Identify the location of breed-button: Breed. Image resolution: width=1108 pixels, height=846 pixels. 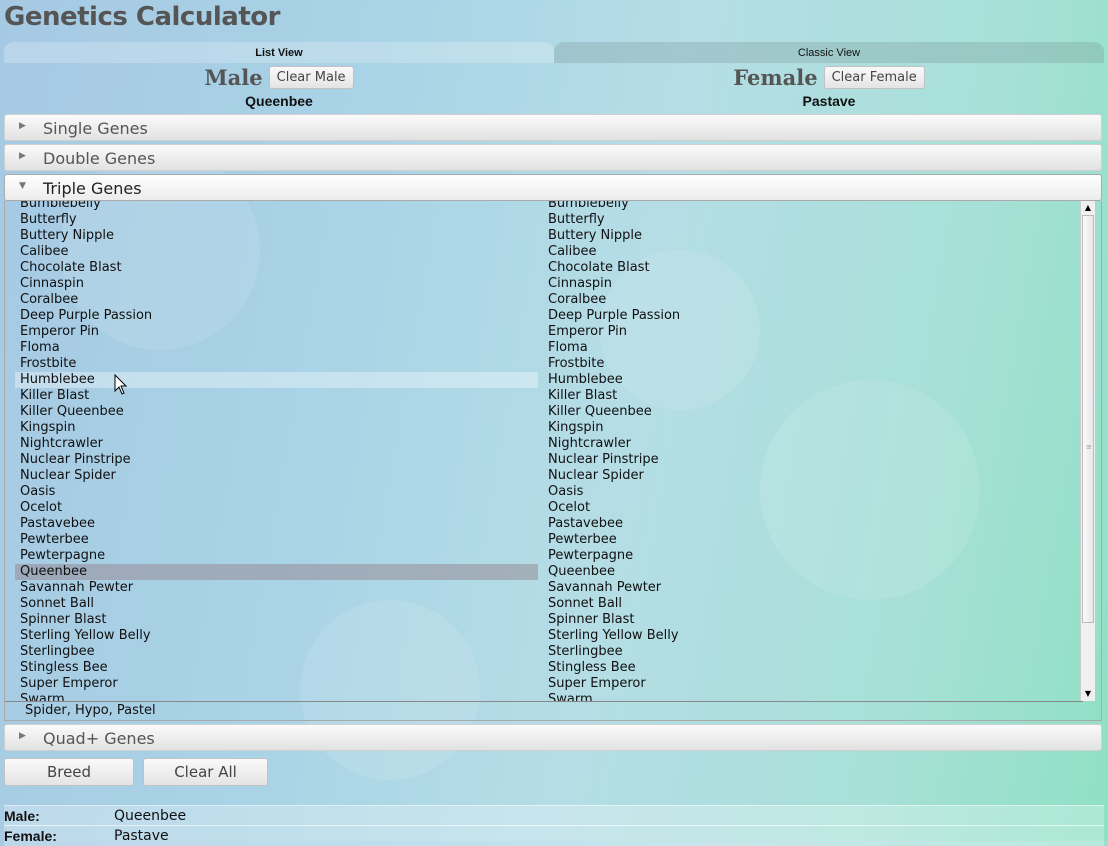
(69, 772).